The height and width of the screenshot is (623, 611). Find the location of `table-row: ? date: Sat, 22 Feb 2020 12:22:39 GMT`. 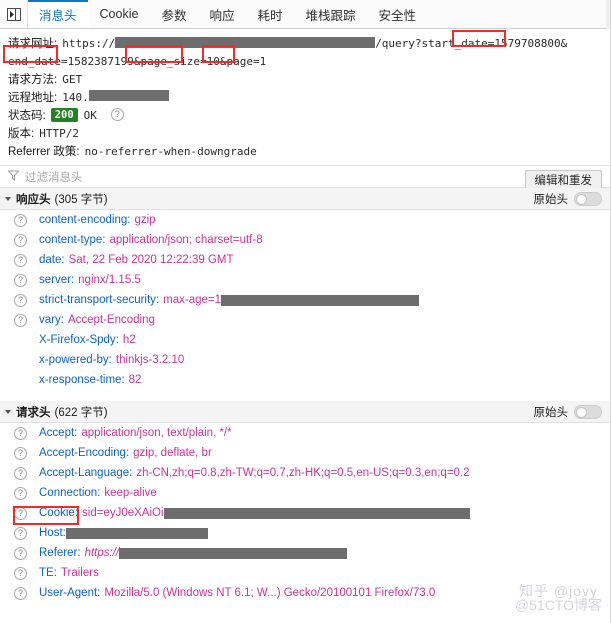

table-row: ? date: Sat, 22 Feb 2020 12:22:39 GMT is located at coordinates (305, 260).